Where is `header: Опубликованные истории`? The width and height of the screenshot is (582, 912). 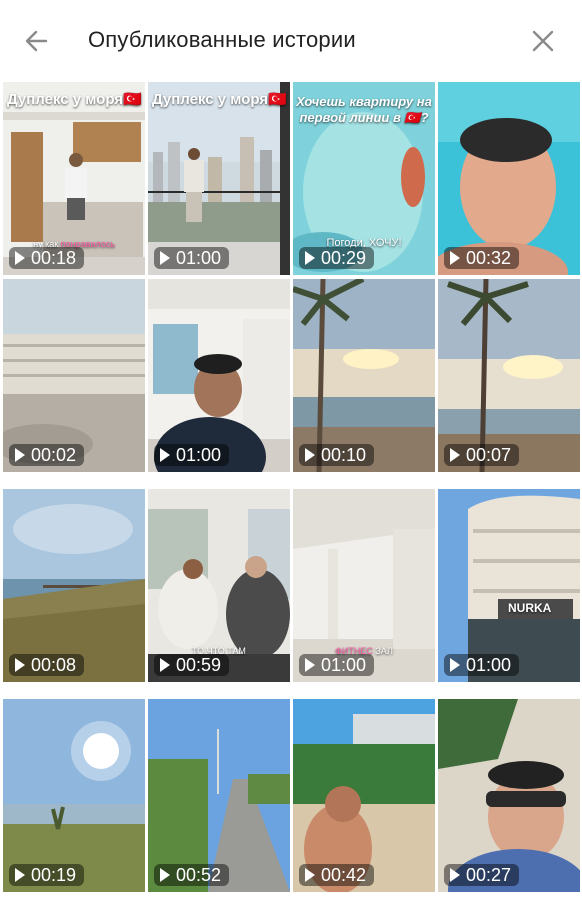 header: Опубликованные истории is located at coordinates (291, 41).